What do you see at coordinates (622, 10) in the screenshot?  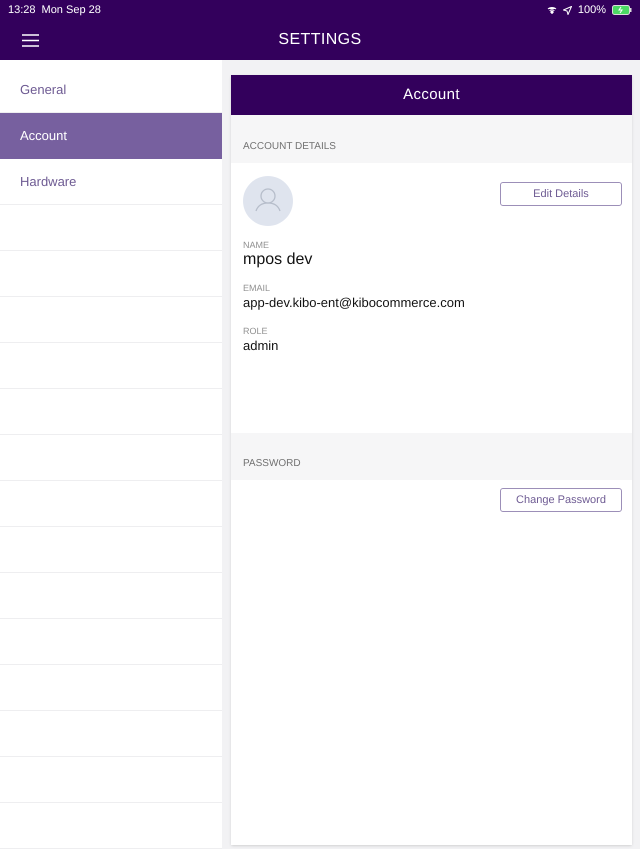 I see `battery-icon` at bounding box center [622, 10].